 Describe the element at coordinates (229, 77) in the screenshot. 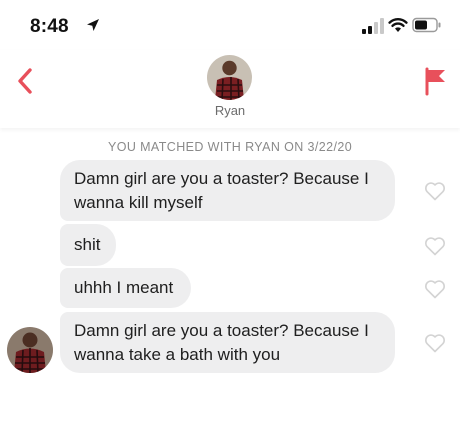

I see `avatar` at that location.